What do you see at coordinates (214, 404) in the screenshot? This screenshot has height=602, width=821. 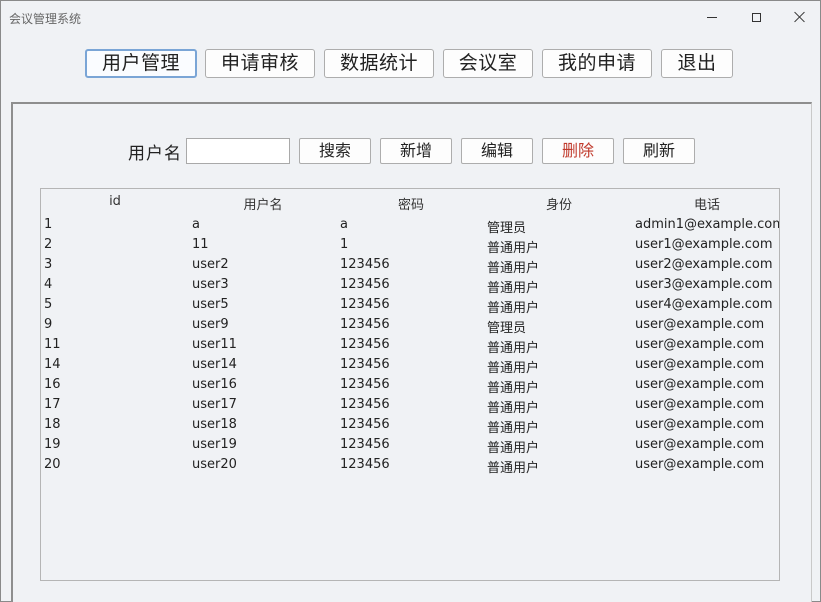 I see `cell-username: user17` at bounding box center [214, 404].